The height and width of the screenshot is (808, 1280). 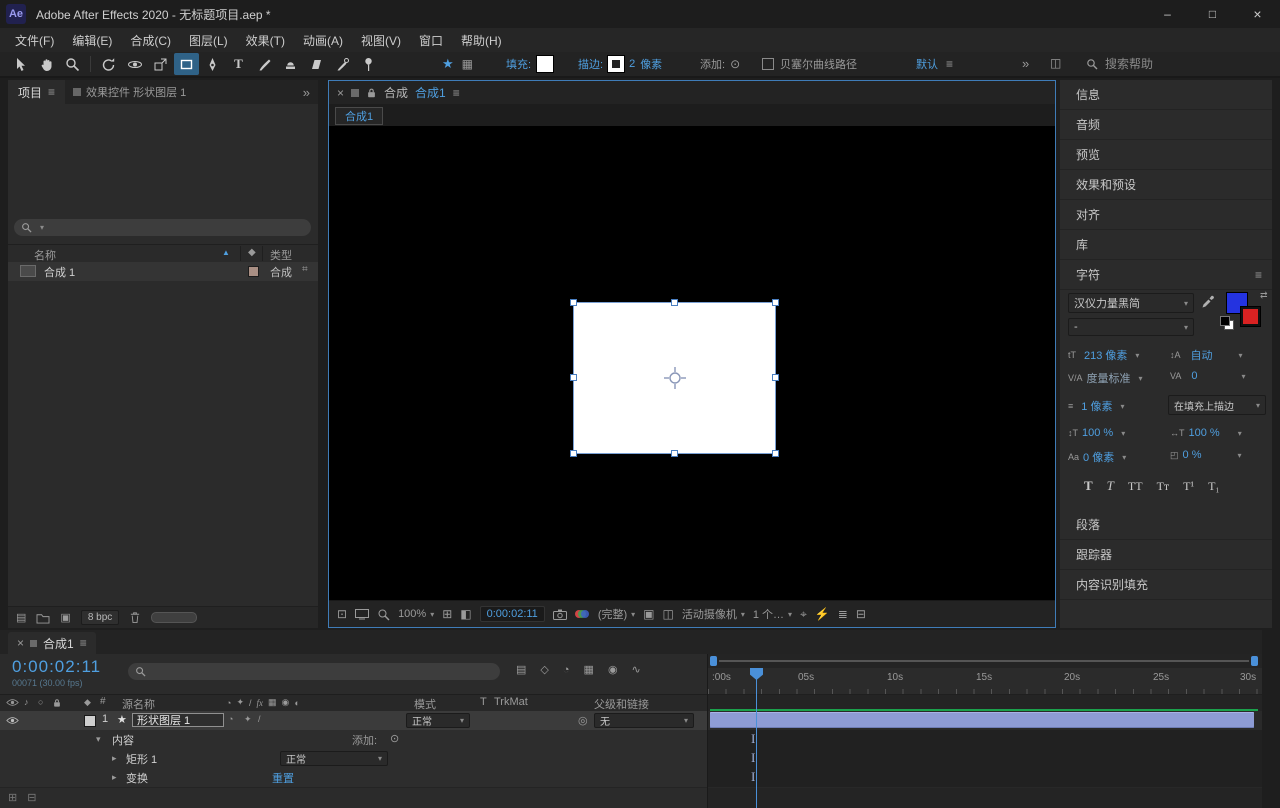 What do you see at coordinates (108, 64) in the screenshot?
I see `rotate-tool` at bounding box center [108, 64].